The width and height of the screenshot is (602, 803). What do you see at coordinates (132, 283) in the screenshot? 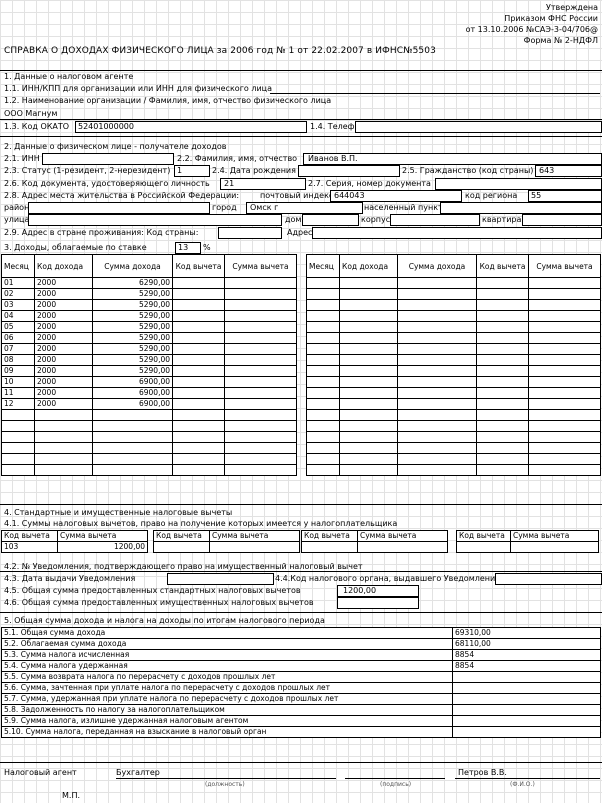
I see `income-sum-cell: 6290,00` at bounding box center [132, 283].